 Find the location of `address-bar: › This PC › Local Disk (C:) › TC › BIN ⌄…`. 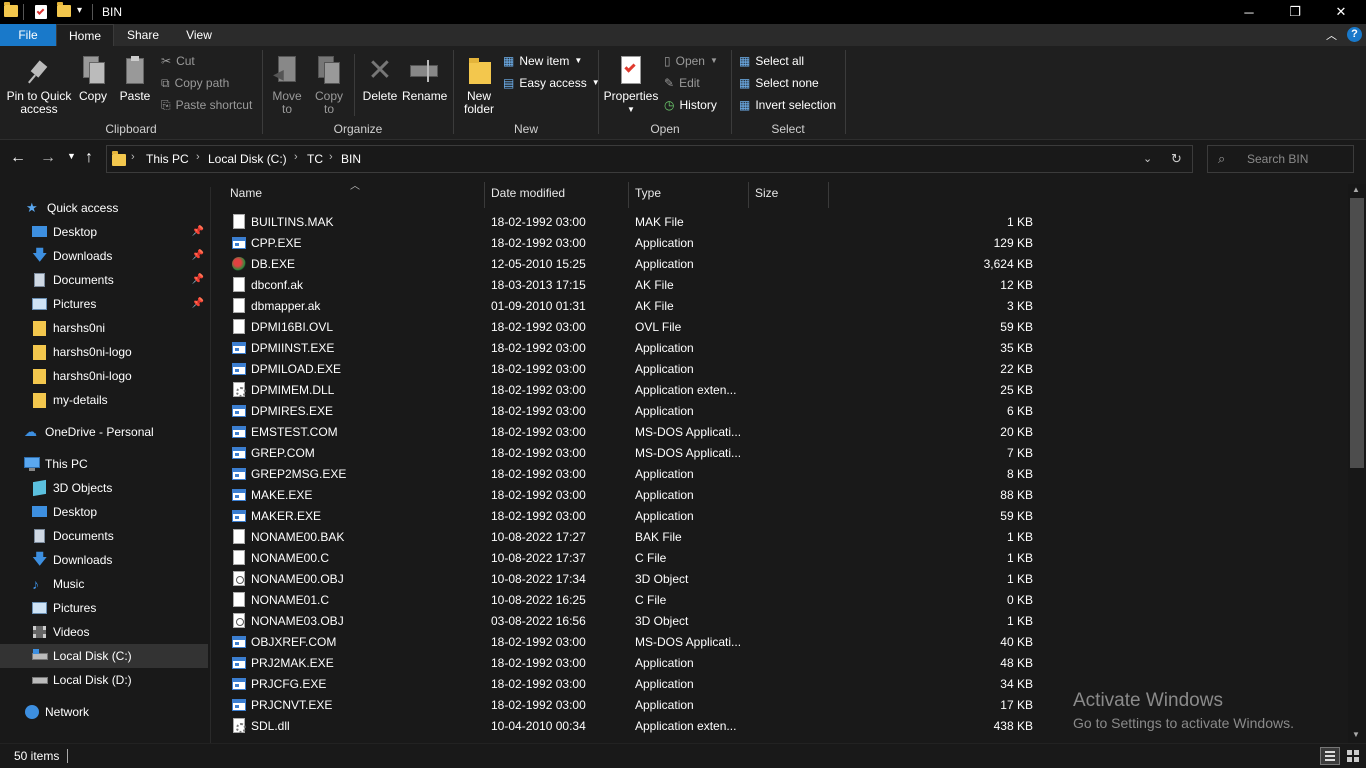

address-bar: › This PC › Local Disk (C:) › TC › BIN ⌄… is located at coordinates (649, 159).